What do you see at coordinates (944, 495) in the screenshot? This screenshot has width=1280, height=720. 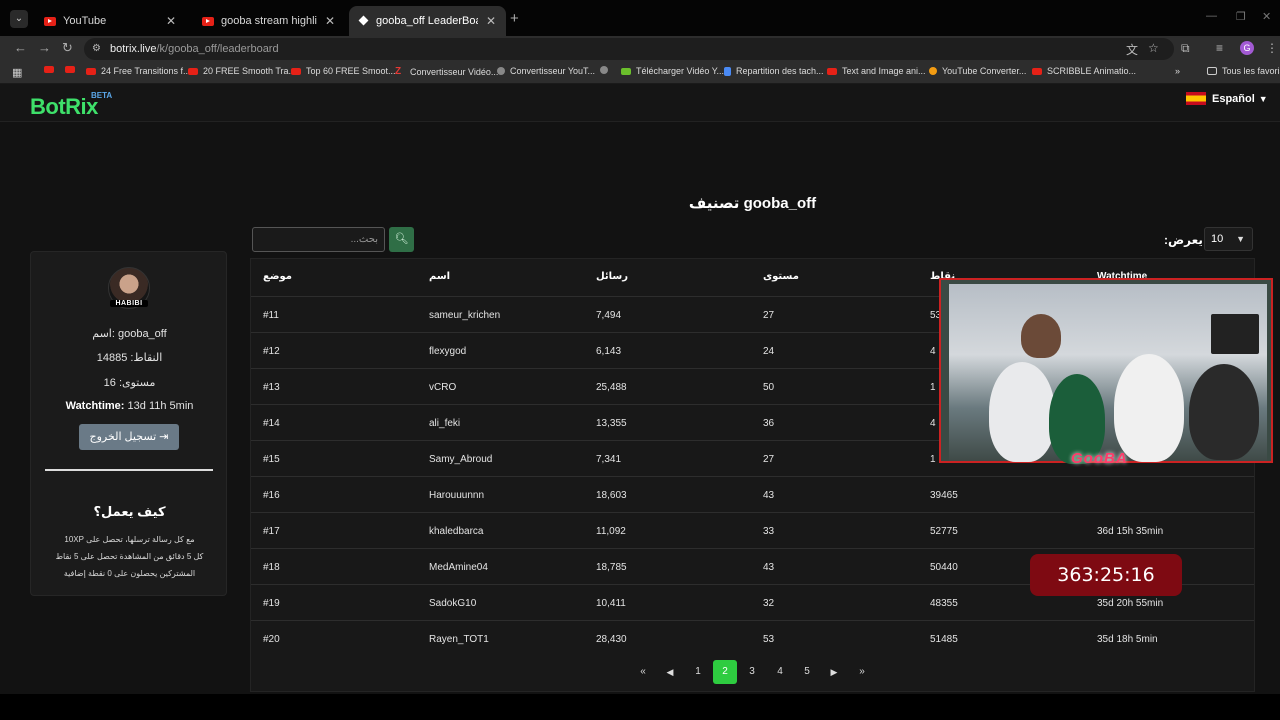 I see `cell-points: 39465` at bounding box center [944, 495].